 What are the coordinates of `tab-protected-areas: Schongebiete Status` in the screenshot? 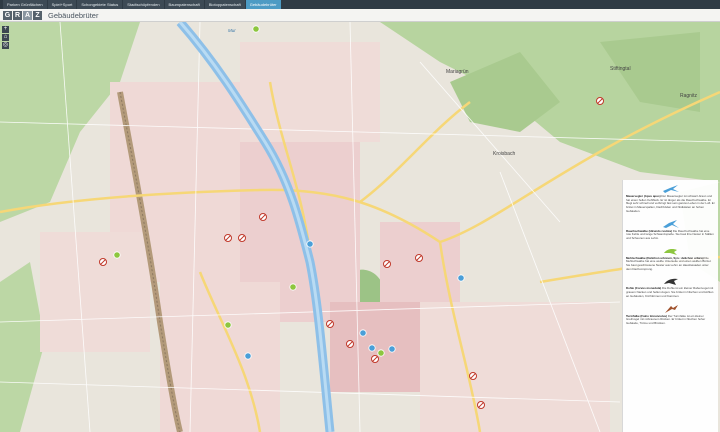 It's located at (100, 4).